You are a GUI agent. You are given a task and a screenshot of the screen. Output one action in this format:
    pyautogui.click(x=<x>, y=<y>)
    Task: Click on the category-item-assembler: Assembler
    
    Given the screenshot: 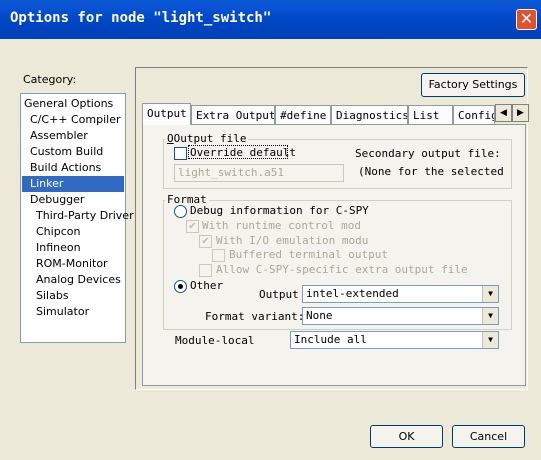 What is the action you would take?
    pyautogui.click(x=73, y=136)
    